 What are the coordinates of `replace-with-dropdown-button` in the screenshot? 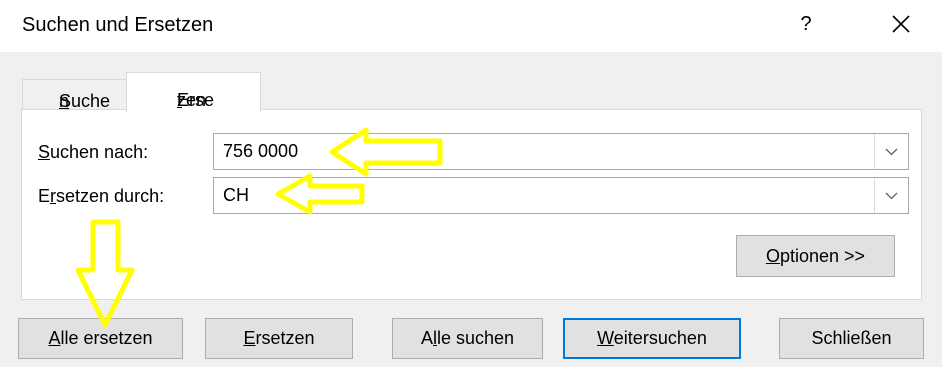 It's located at (891, 195).